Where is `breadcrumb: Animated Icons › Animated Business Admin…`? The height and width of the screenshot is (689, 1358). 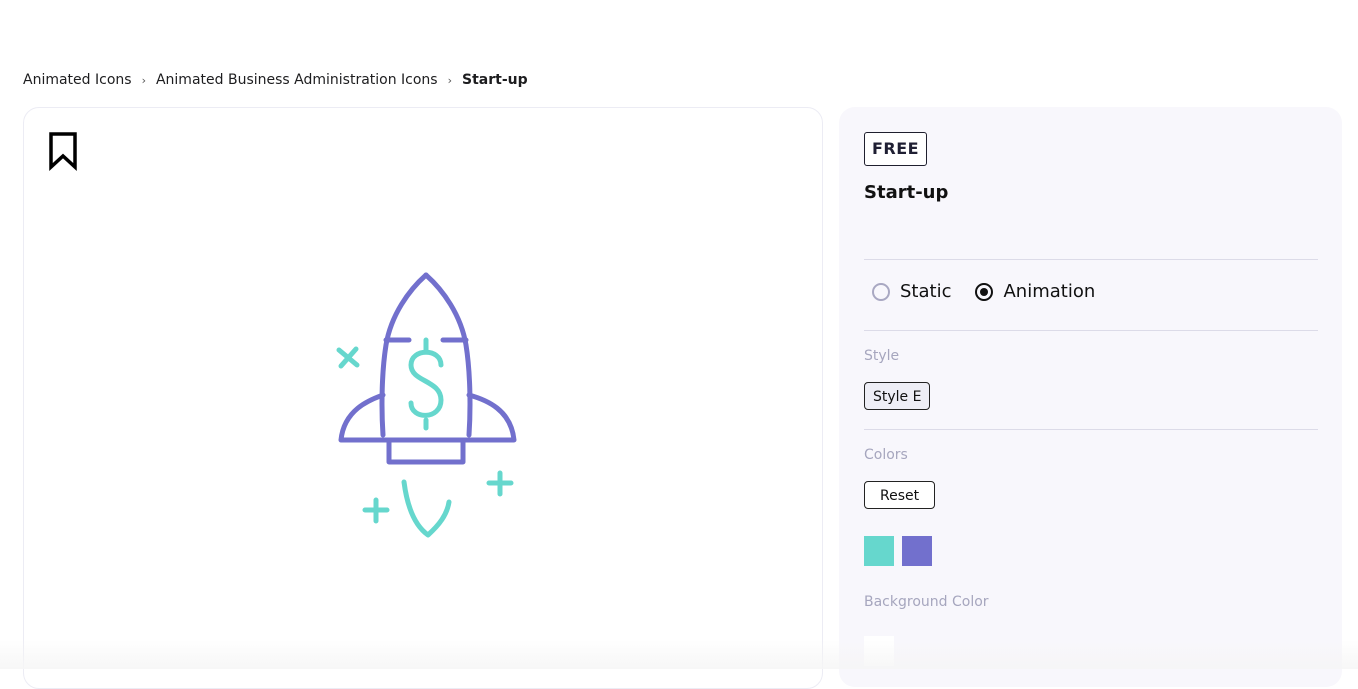 breadcrumb: Animated Icons › Animated Business Admin… is located at coordinates (275, 80).